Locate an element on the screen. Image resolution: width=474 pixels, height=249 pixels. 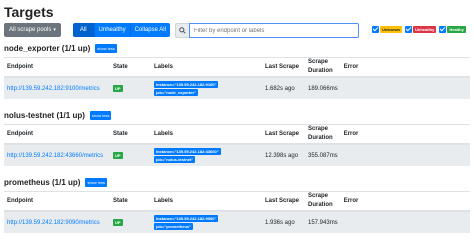
pool-title: nolus-testnet (1/1 up) is located at coordinates (44, 115).